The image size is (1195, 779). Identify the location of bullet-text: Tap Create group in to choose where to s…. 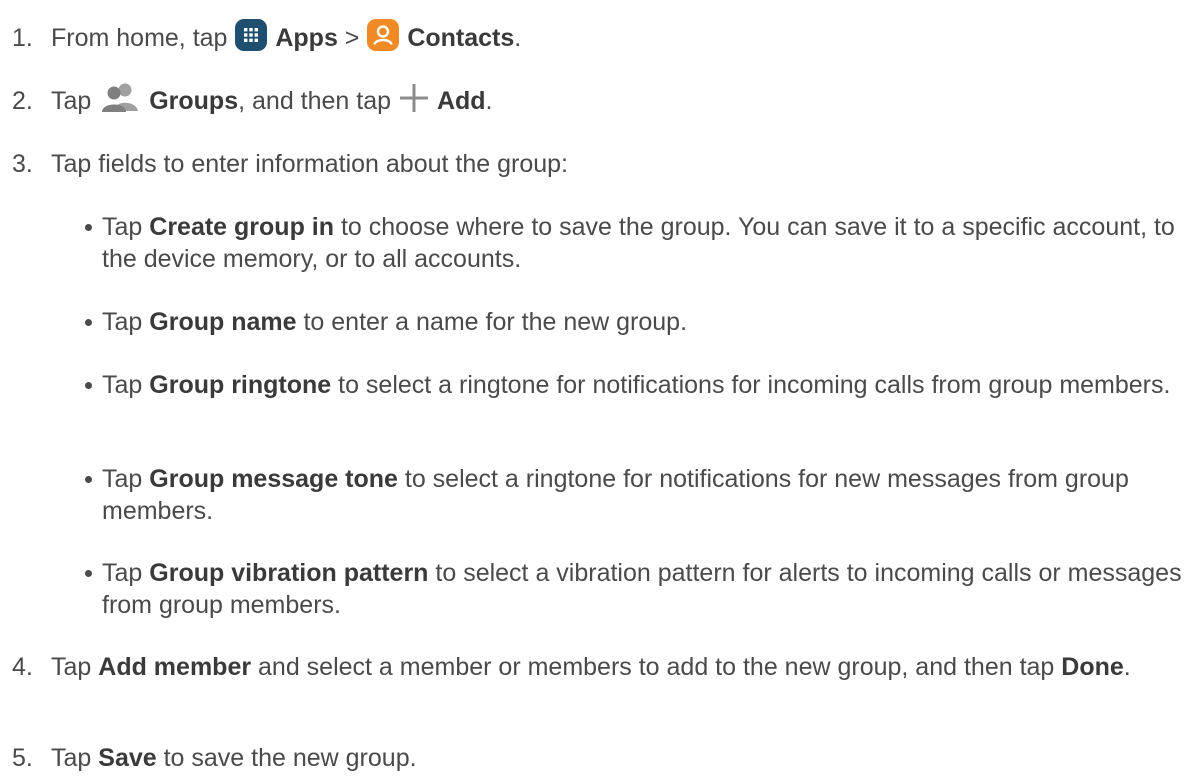
(638, 243).